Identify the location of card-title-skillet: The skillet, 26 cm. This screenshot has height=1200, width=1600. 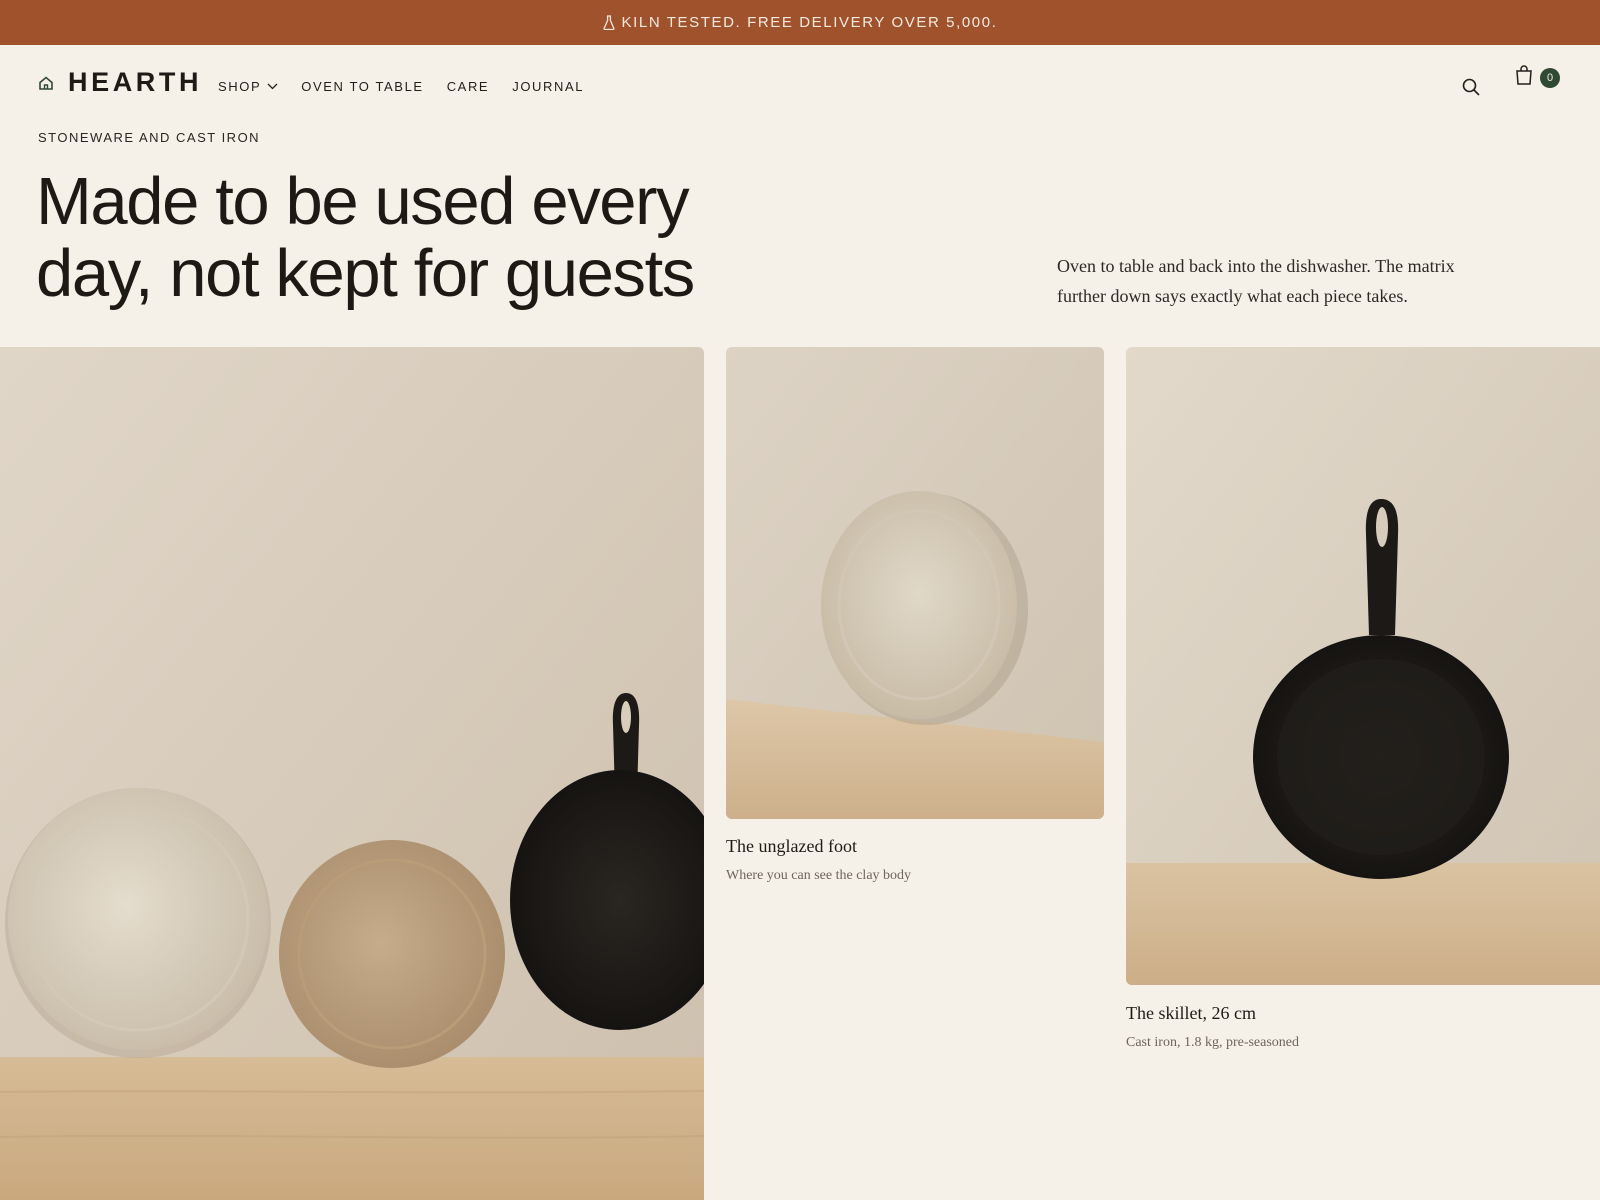
(1191, 1013).